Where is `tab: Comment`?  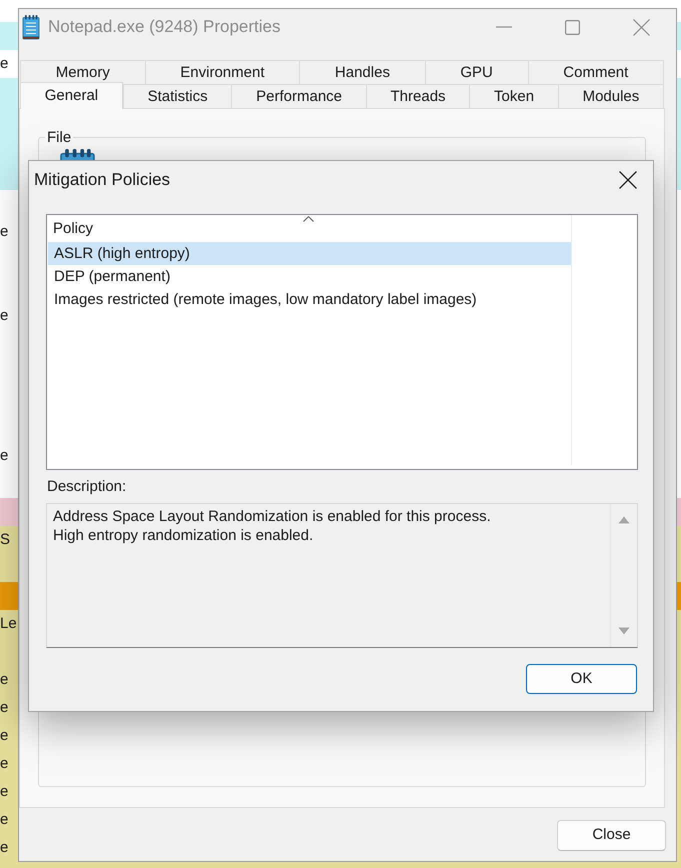
tab: Comment is located at coordinates (596, 72).